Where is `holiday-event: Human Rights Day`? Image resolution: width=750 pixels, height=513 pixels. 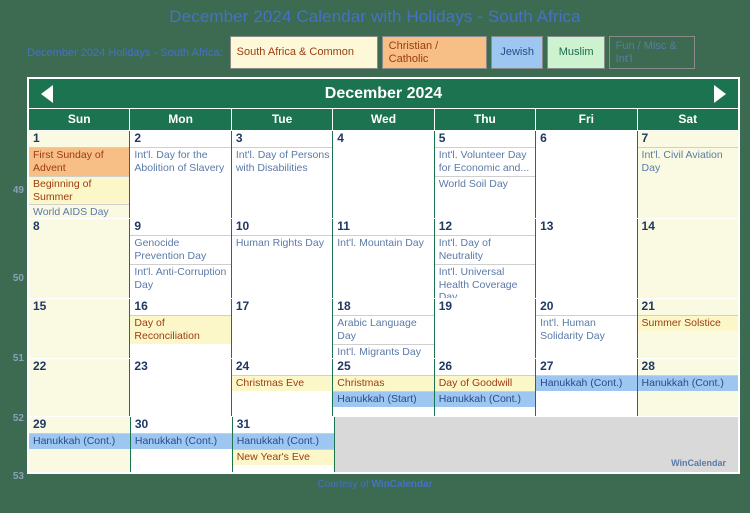
holiday-event: Human Rights Day is located at coordinates (282, 243).